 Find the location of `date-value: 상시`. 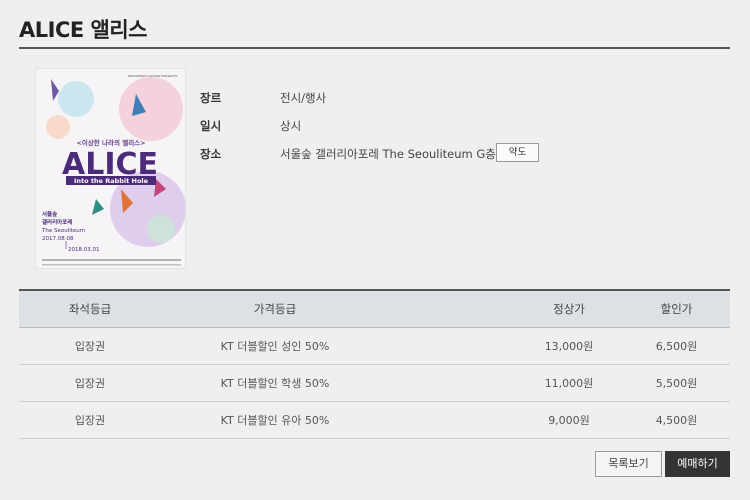

date-value: 상시 is located at coordinates (291, 126).